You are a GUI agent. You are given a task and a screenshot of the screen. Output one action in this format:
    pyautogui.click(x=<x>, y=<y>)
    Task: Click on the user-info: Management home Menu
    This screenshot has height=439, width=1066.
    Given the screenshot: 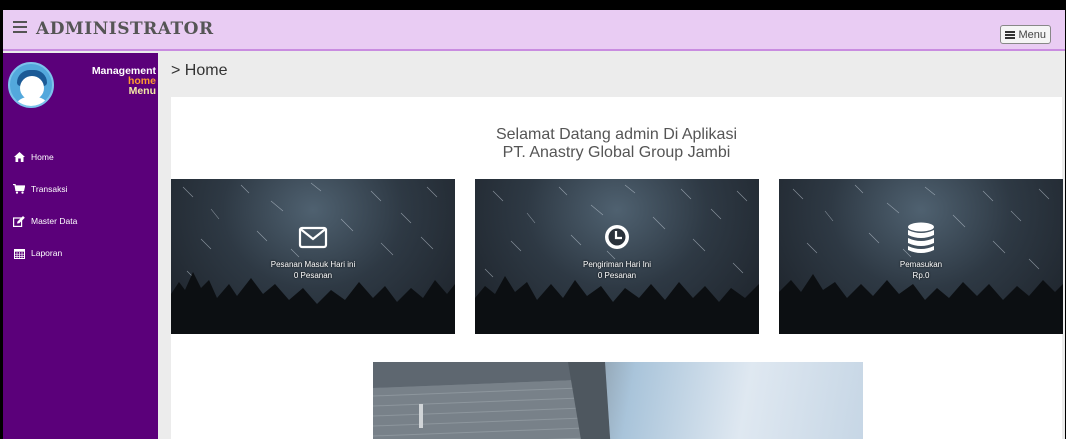 What is the action you would take?
    pyautogui.click(x=124, y=81)
    